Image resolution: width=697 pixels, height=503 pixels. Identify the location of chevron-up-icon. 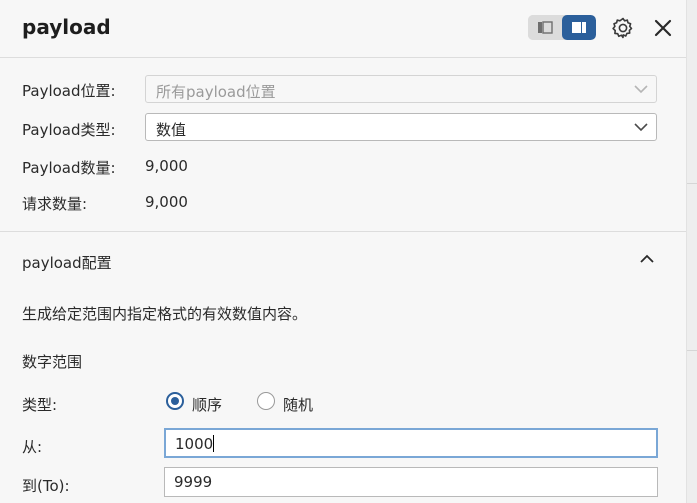
(647, 259).